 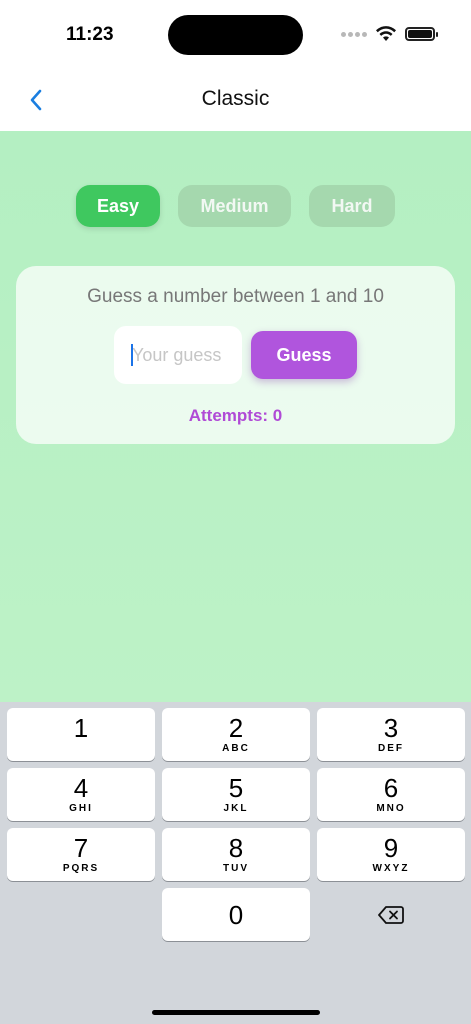 I want to click on guess-input, so click(x=178, y=355).